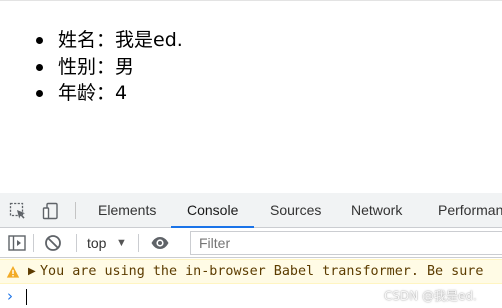 Image resolution: width=502 pixels, height=308 pixels. Describe the element at coordinates (10, 296) in the screenshot. I see `prompt-chevron-icon: ›` at that location.